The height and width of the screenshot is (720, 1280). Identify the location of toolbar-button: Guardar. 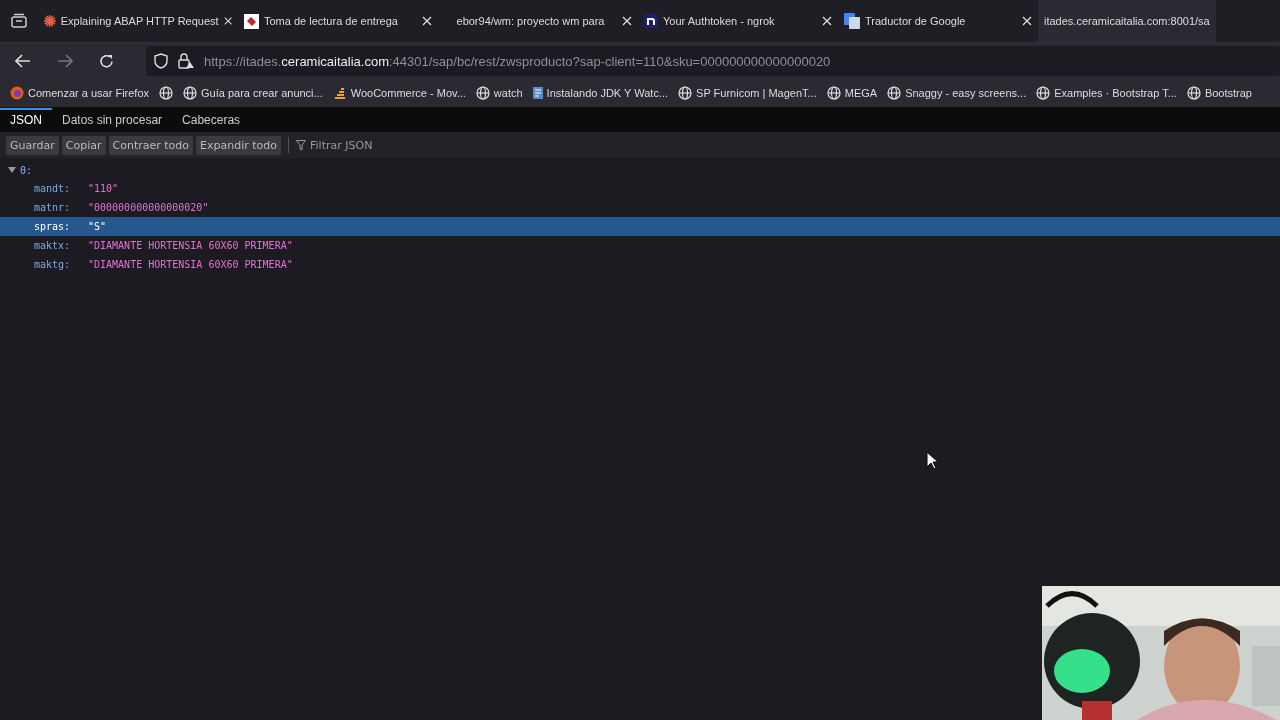
(32, 145).